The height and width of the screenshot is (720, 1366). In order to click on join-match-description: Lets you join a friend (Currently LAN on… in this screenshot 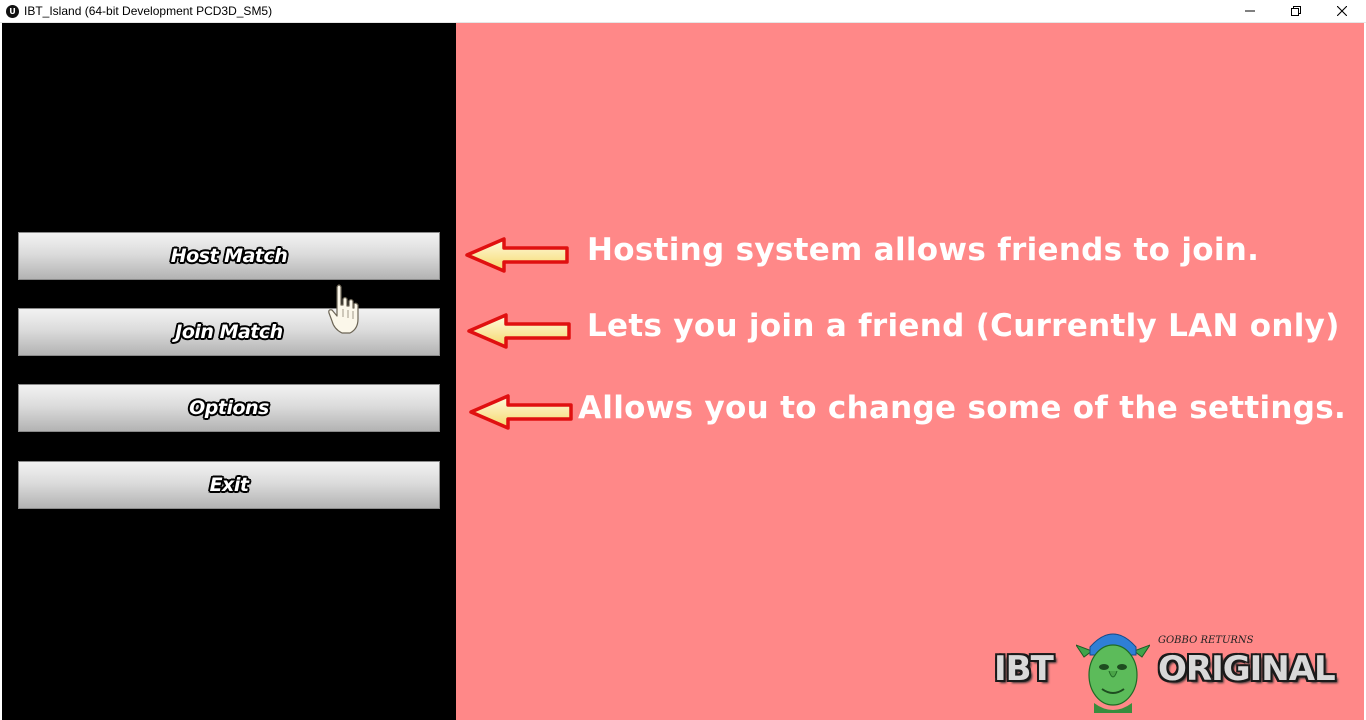, I will do `click(963, 326)`.